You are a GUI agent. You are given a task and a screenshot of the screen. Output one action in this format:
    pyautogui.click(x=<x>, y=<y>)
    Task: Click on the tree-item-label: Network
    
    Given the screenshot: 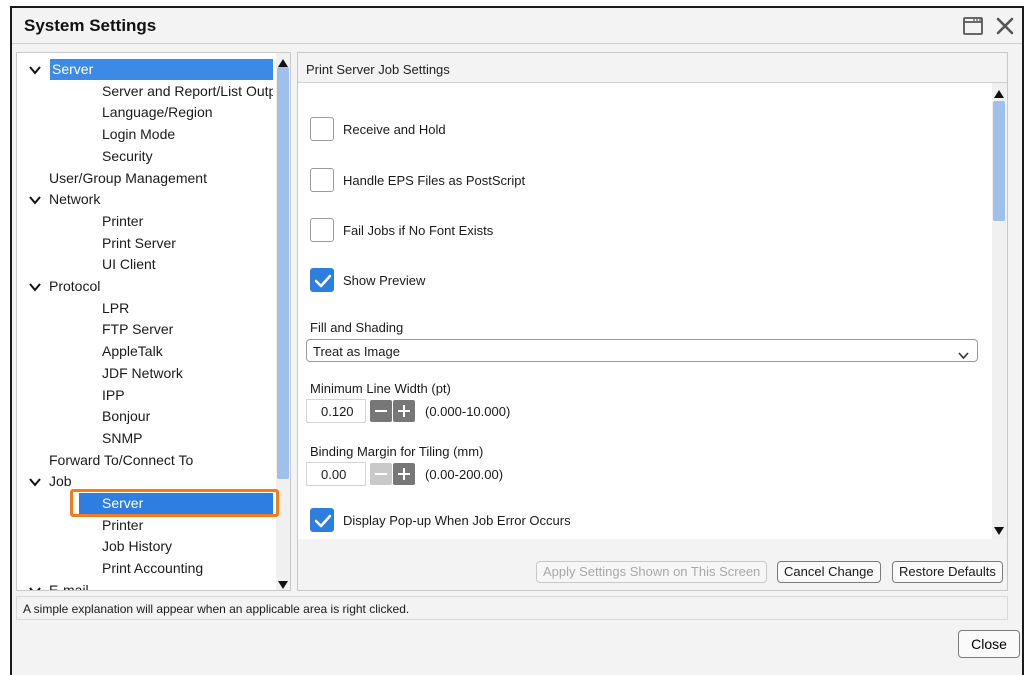 What is the action you would take?
    pyautogui.click(x=75, y=199)
    